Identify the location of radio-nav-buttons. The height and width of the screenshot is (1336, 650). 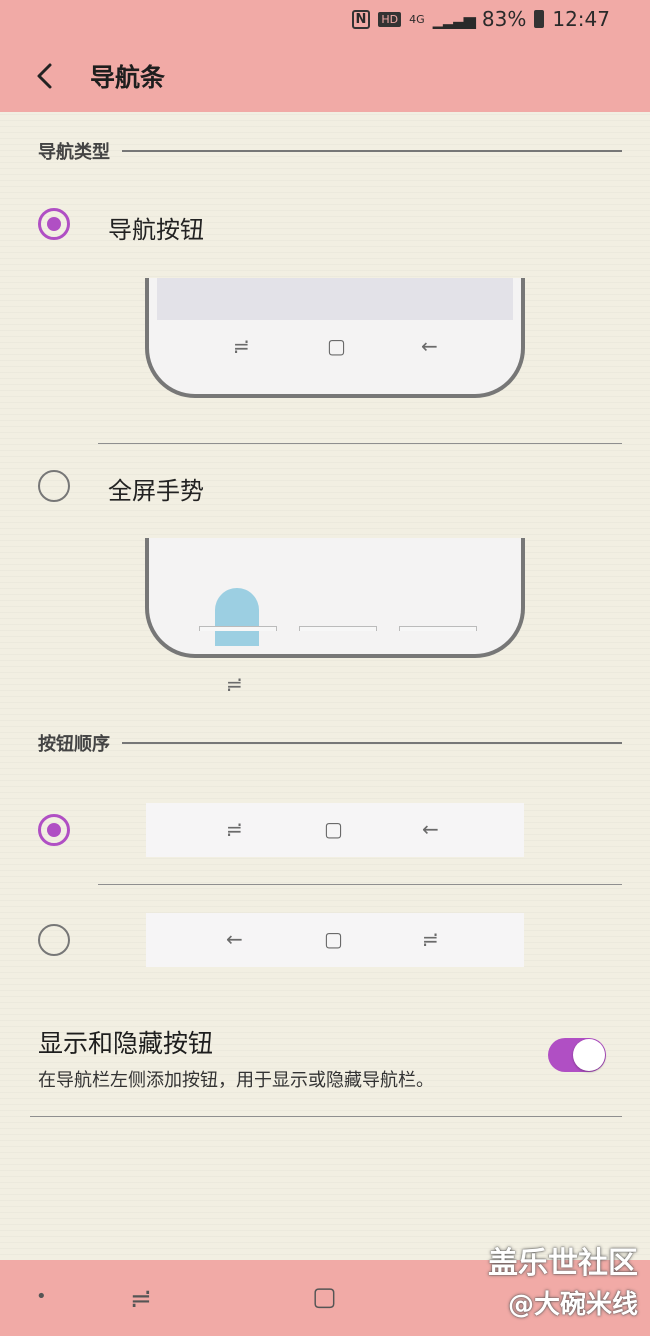
(54, 224).